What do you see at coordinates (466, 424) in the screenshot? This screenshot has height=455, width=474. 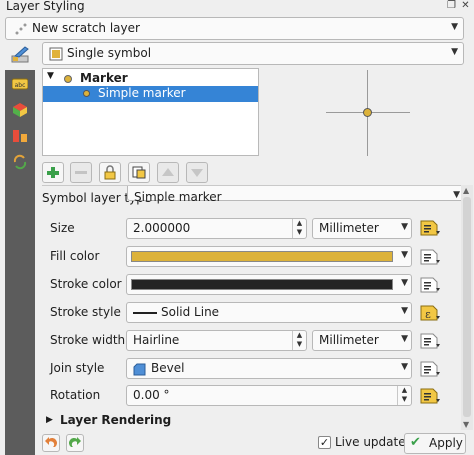 I see `scroll-down-icon: ▼` at bounding box center [466, 424].